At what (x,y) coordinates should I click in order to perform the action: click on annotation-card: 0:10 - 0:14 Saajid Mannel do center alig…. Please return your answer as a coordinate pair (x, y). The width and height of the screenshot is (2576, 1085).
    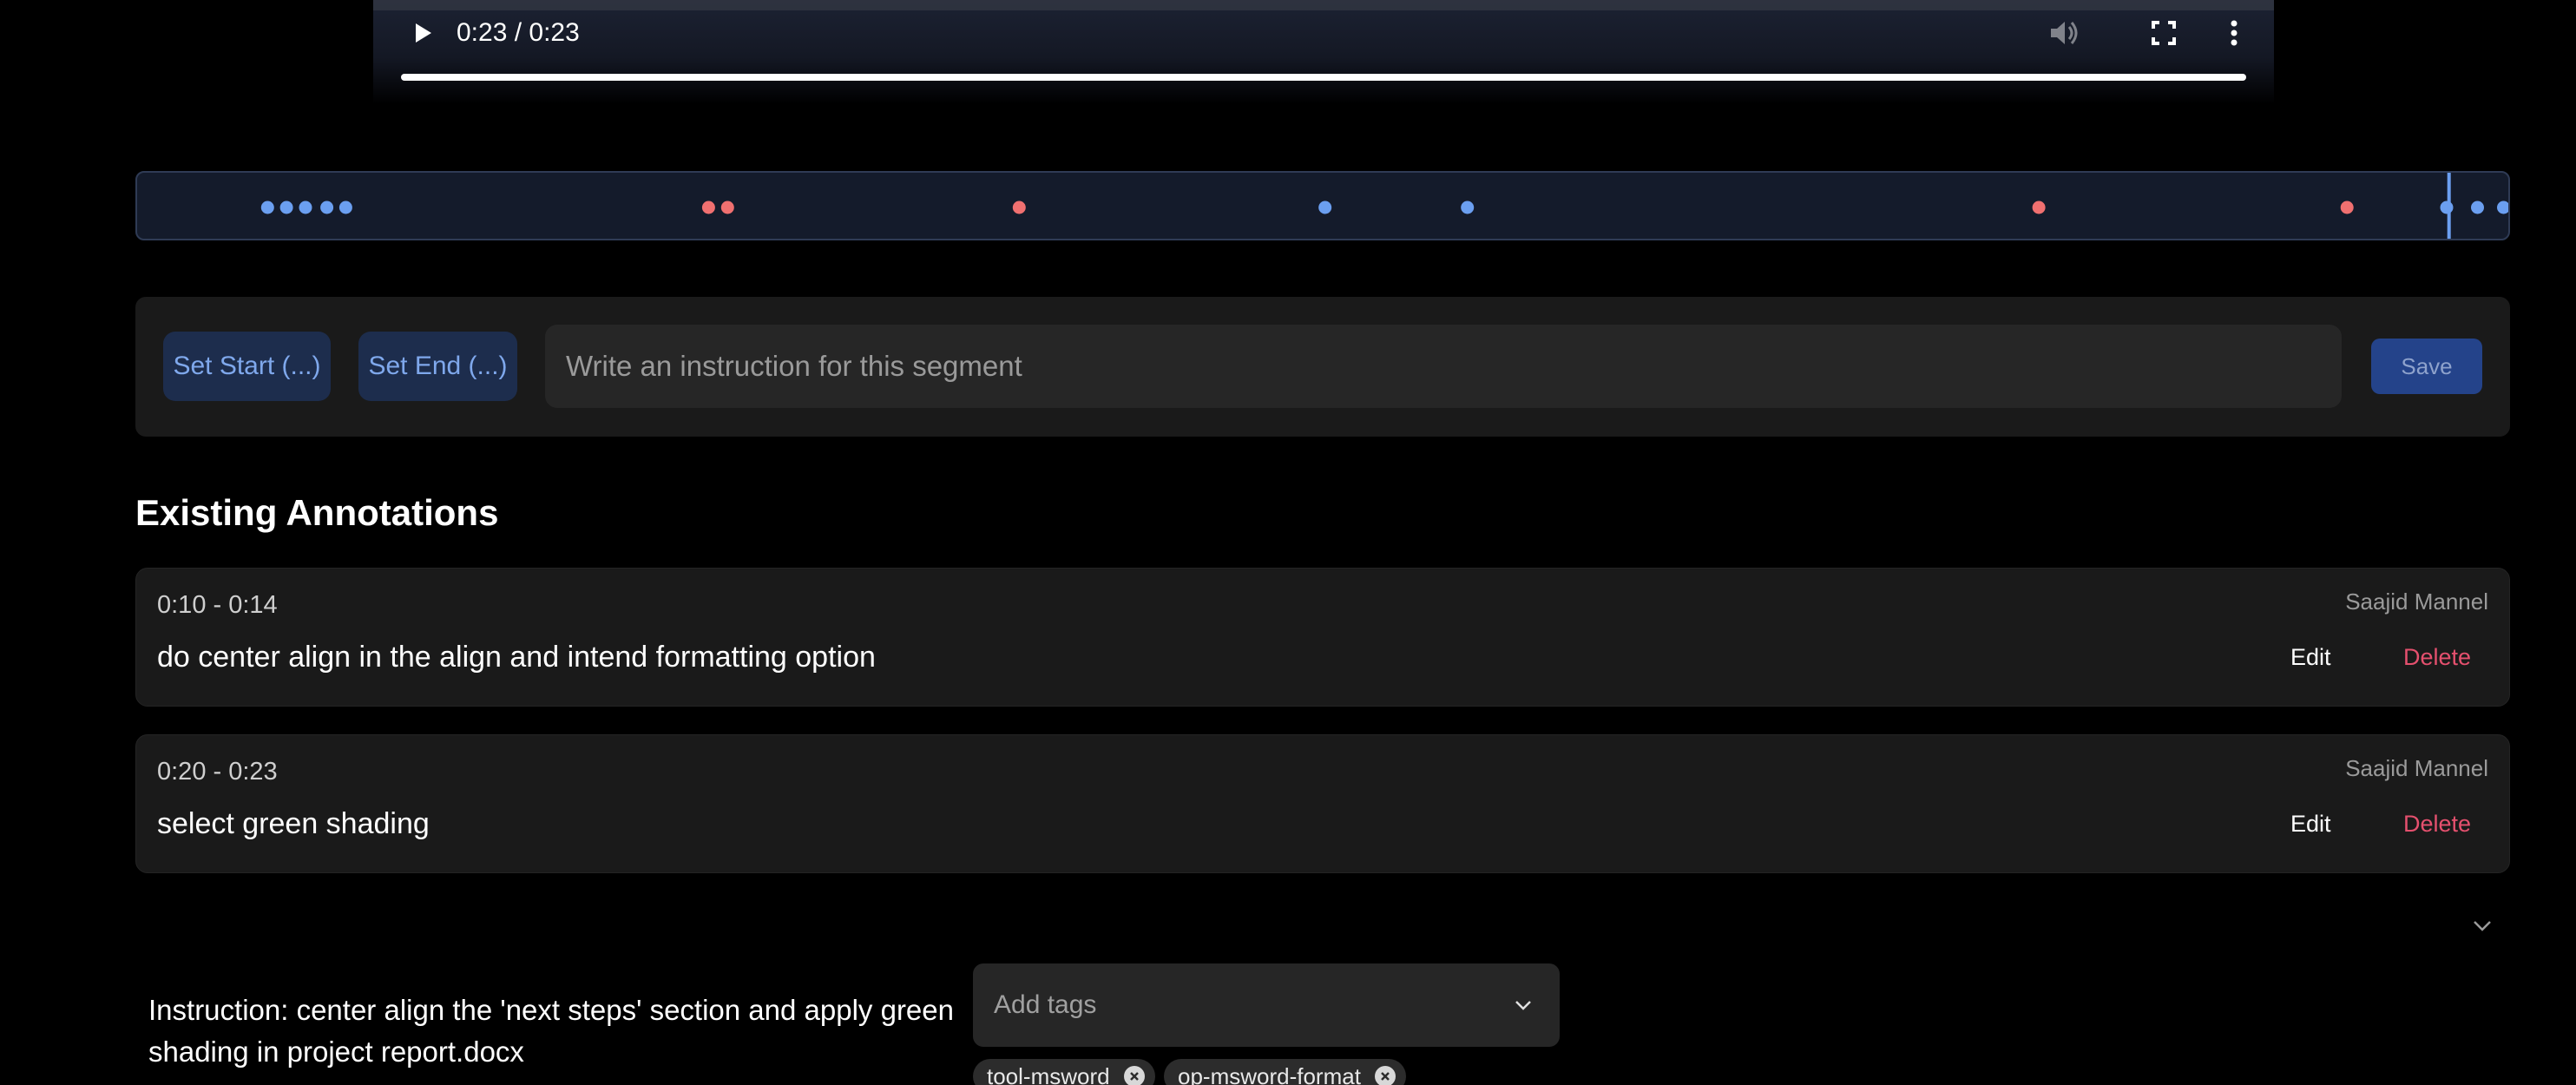
    Looking at the image, I should click on (1322, 637).